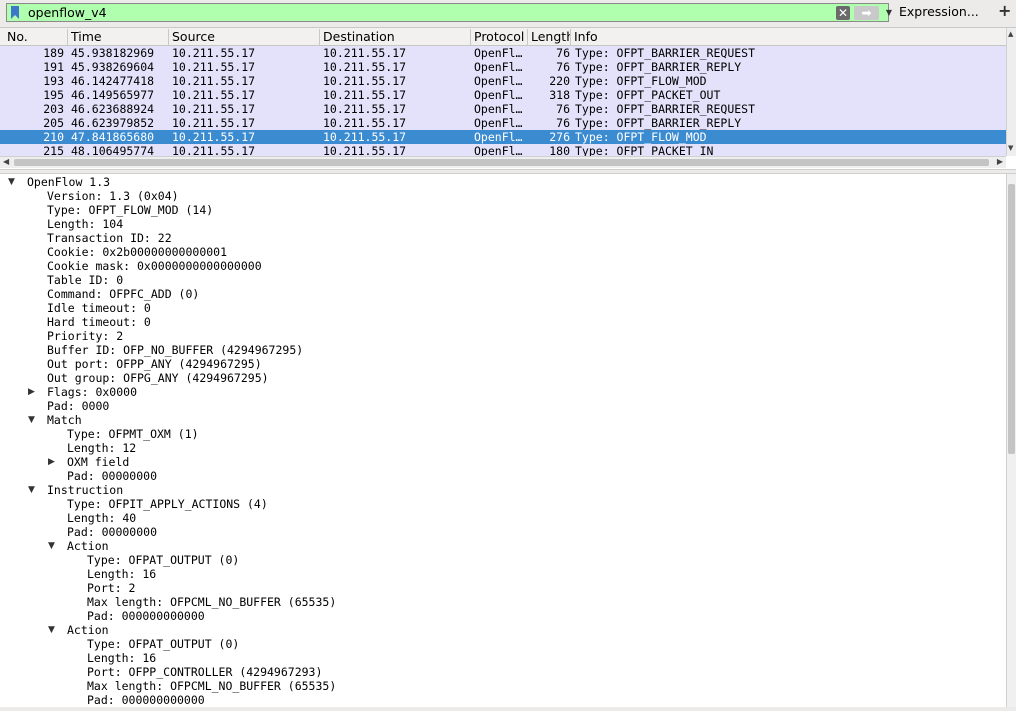 The image size is (1016, 711). Describe the element at coordinates (158, 378) in the screenshot. I see `tree-item: Out group: OFPG_ANY (4294967295)` at that location.